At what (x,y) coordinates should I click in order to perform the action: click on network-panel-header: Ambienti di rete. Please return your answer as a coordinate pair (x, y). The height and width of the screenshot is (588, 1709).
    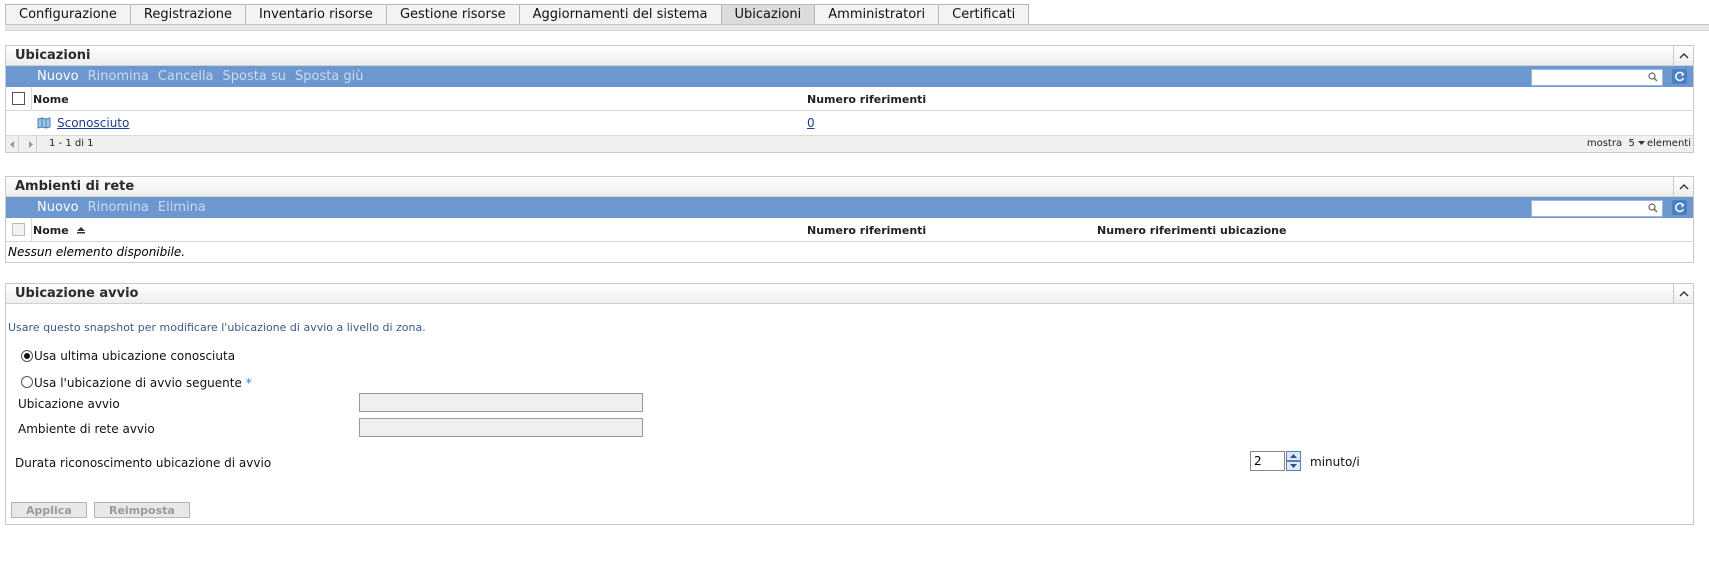
    Looking at the image, I should click on (849, 187).